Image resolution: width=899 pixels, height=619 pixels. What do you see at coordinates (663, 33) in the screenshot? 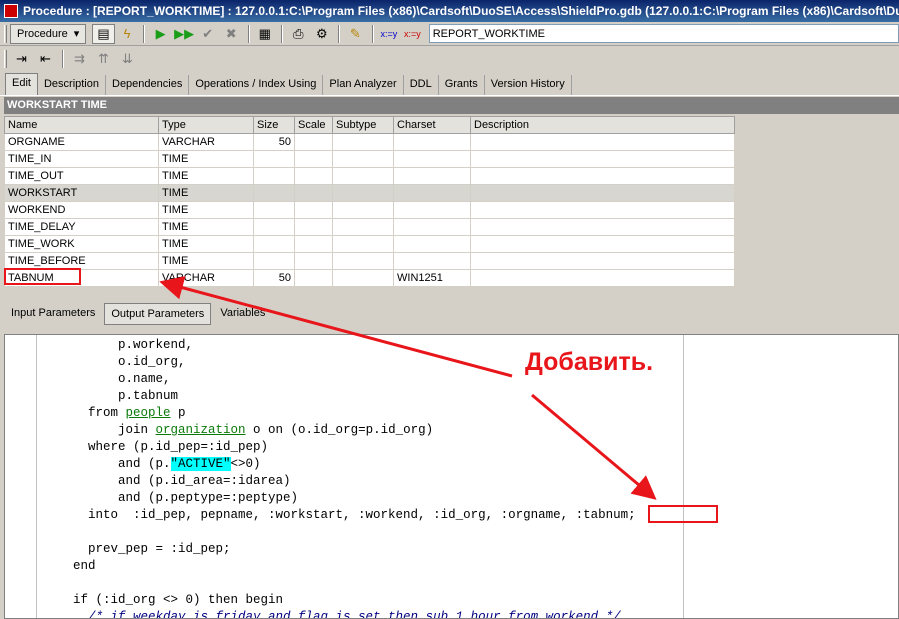
I see `procedure-name-input` at bounding box center [663, 33].